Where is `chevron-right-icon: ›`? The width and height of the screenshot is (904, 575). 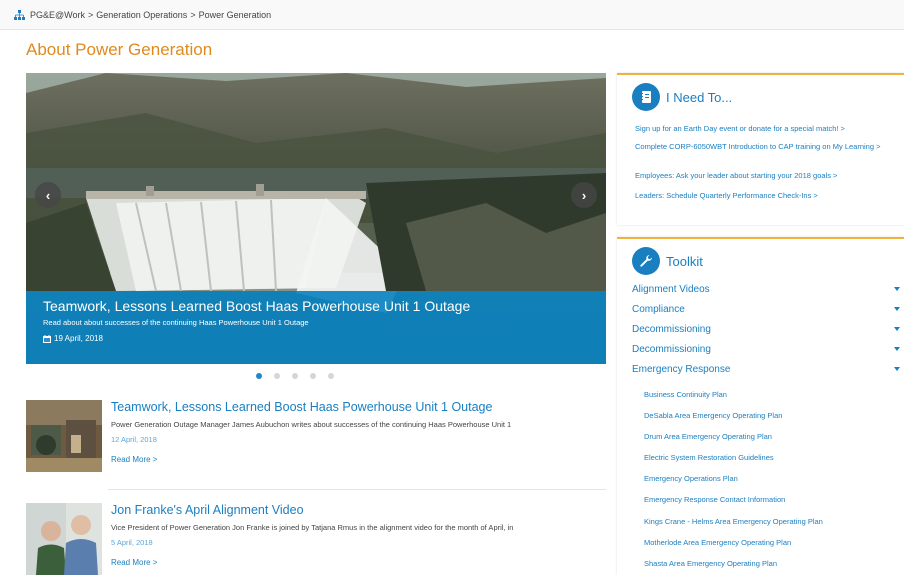 chevron-right-icon: › is located at coordinates (584, 195).